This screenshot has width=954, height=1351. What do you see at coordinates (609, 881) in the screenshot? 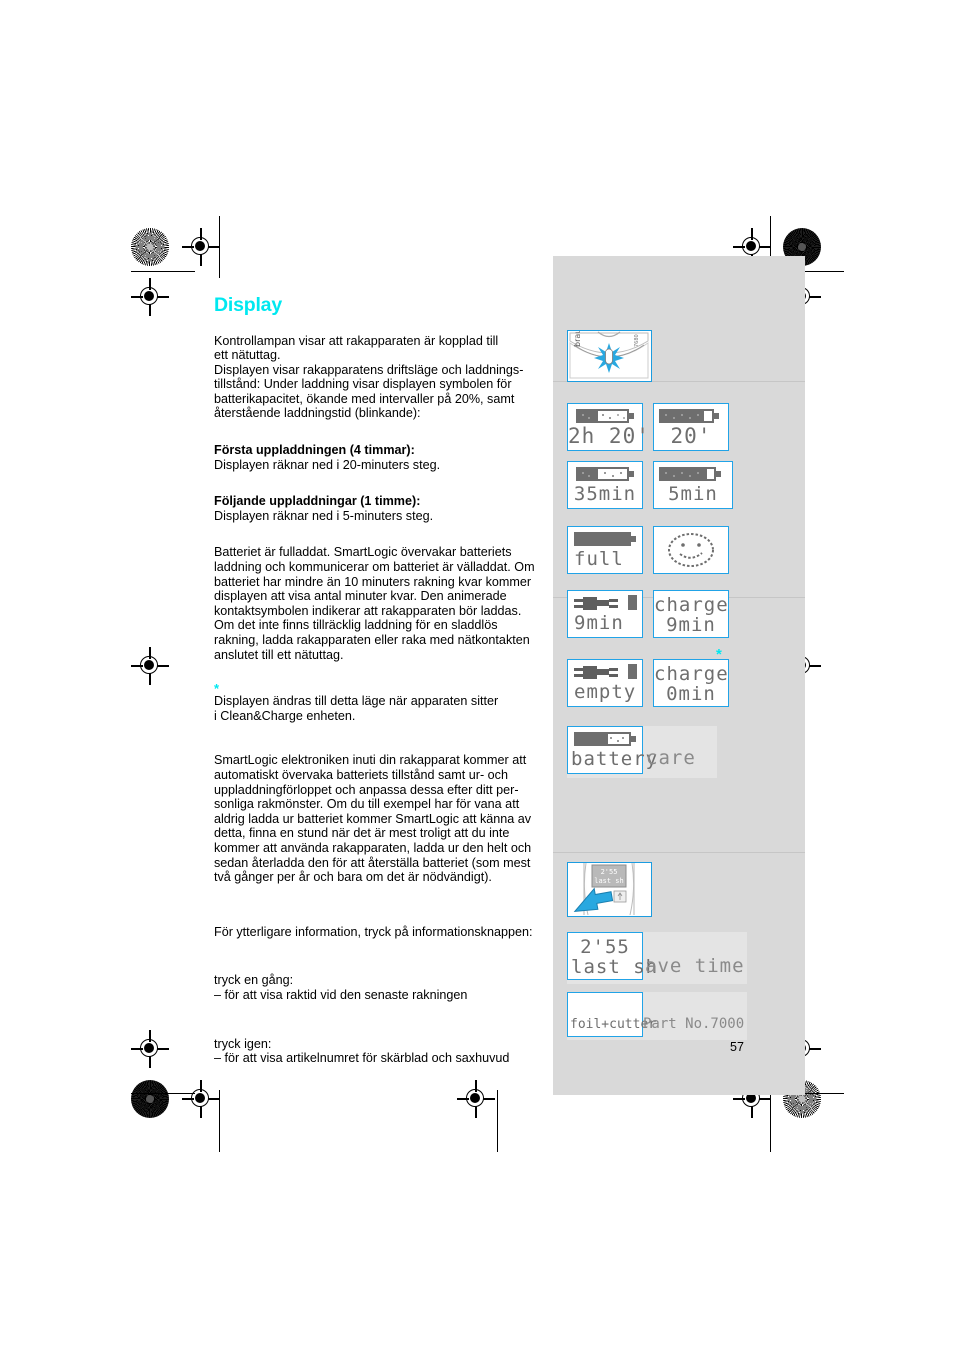
I see `photo-display-line-2: last sh` at bounding box center [609, 881].